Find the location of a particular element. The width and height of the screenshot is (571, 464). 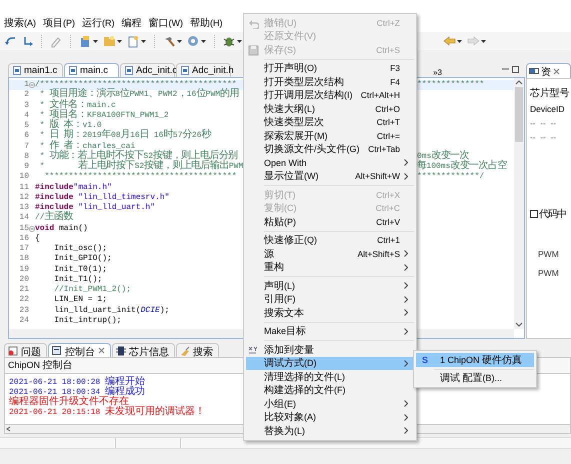

line-number: 12 is located at coordinates (23, 197).